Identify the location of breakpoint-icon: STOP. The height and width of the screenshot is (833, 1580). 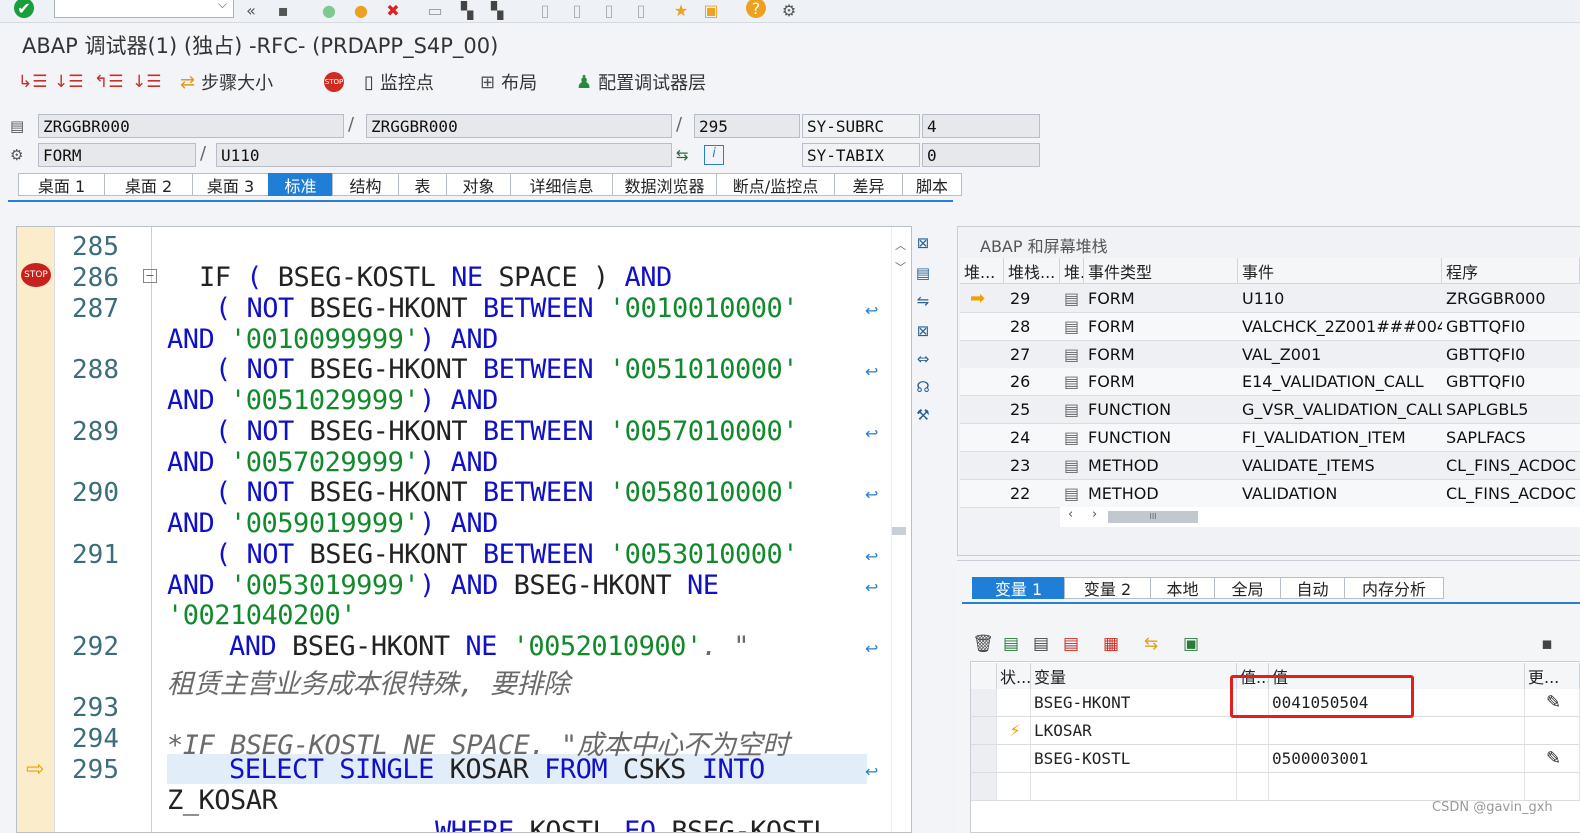
(36, 275).